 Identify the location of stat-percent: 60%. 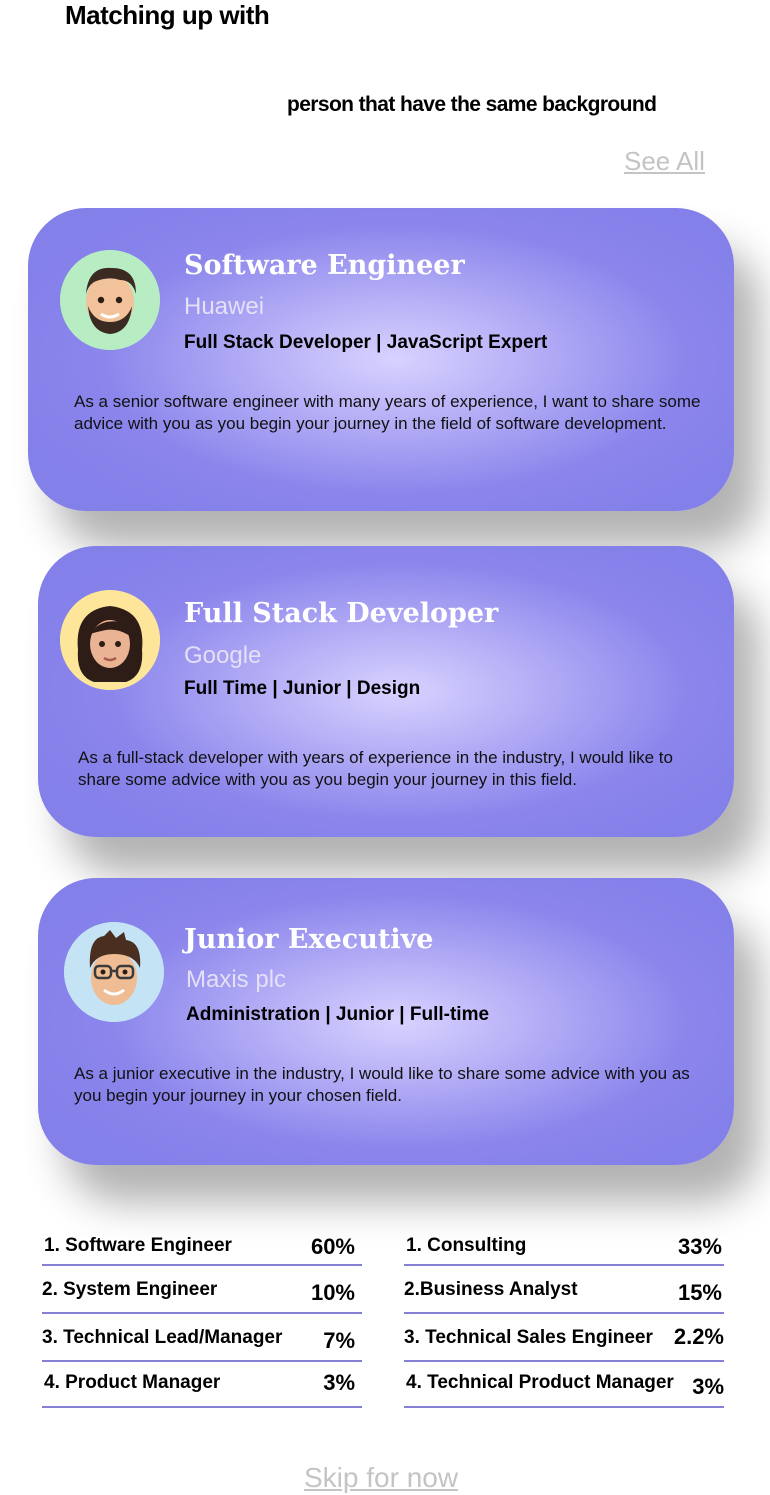
(332, 1246).